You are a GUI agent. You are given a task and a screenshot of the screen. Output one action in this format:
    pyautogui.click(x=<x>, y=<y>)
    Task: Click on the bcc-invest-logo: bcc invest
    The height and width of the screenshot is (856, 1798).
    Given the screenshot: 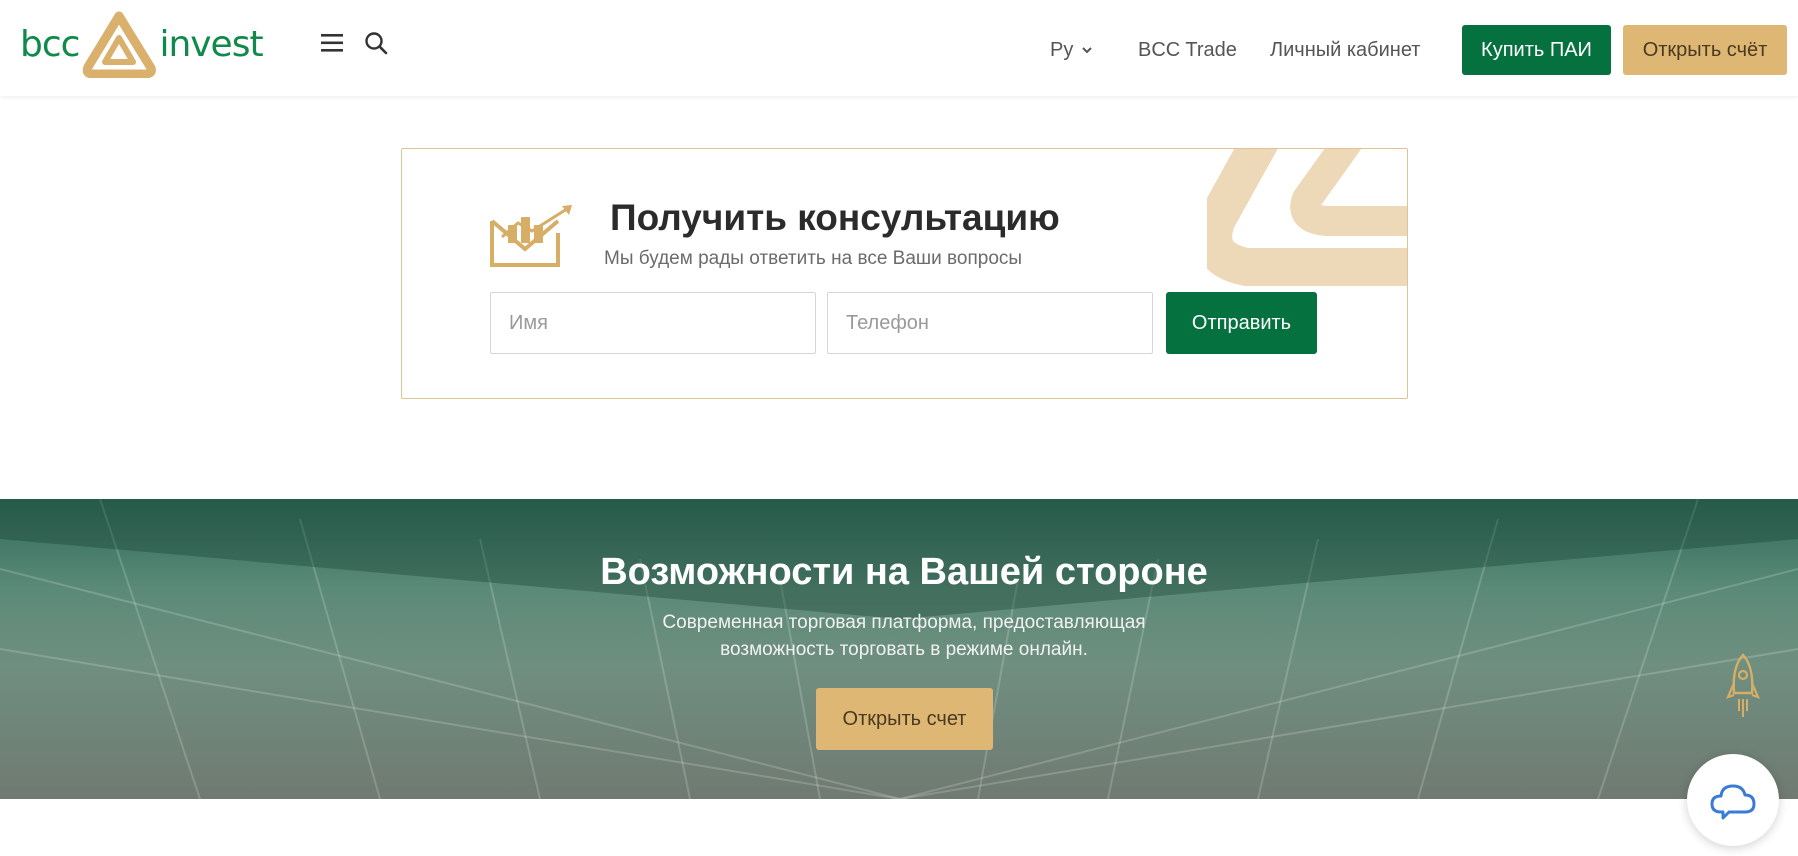 What is the action you would take?
    pyautogui.click(x=142, y=44)
    